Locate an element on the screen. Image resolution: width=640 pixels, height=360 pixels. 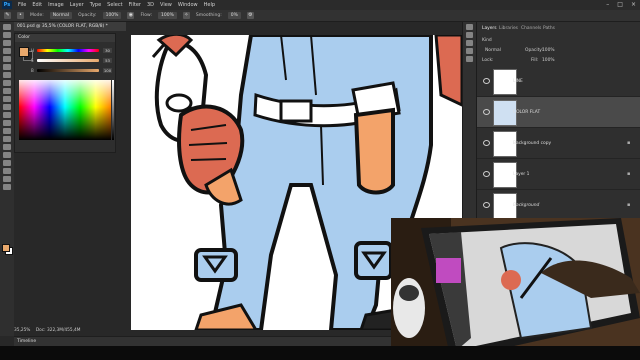
layer-row-color-flat: COLOR FLAT is located at coordinates (558, 112).